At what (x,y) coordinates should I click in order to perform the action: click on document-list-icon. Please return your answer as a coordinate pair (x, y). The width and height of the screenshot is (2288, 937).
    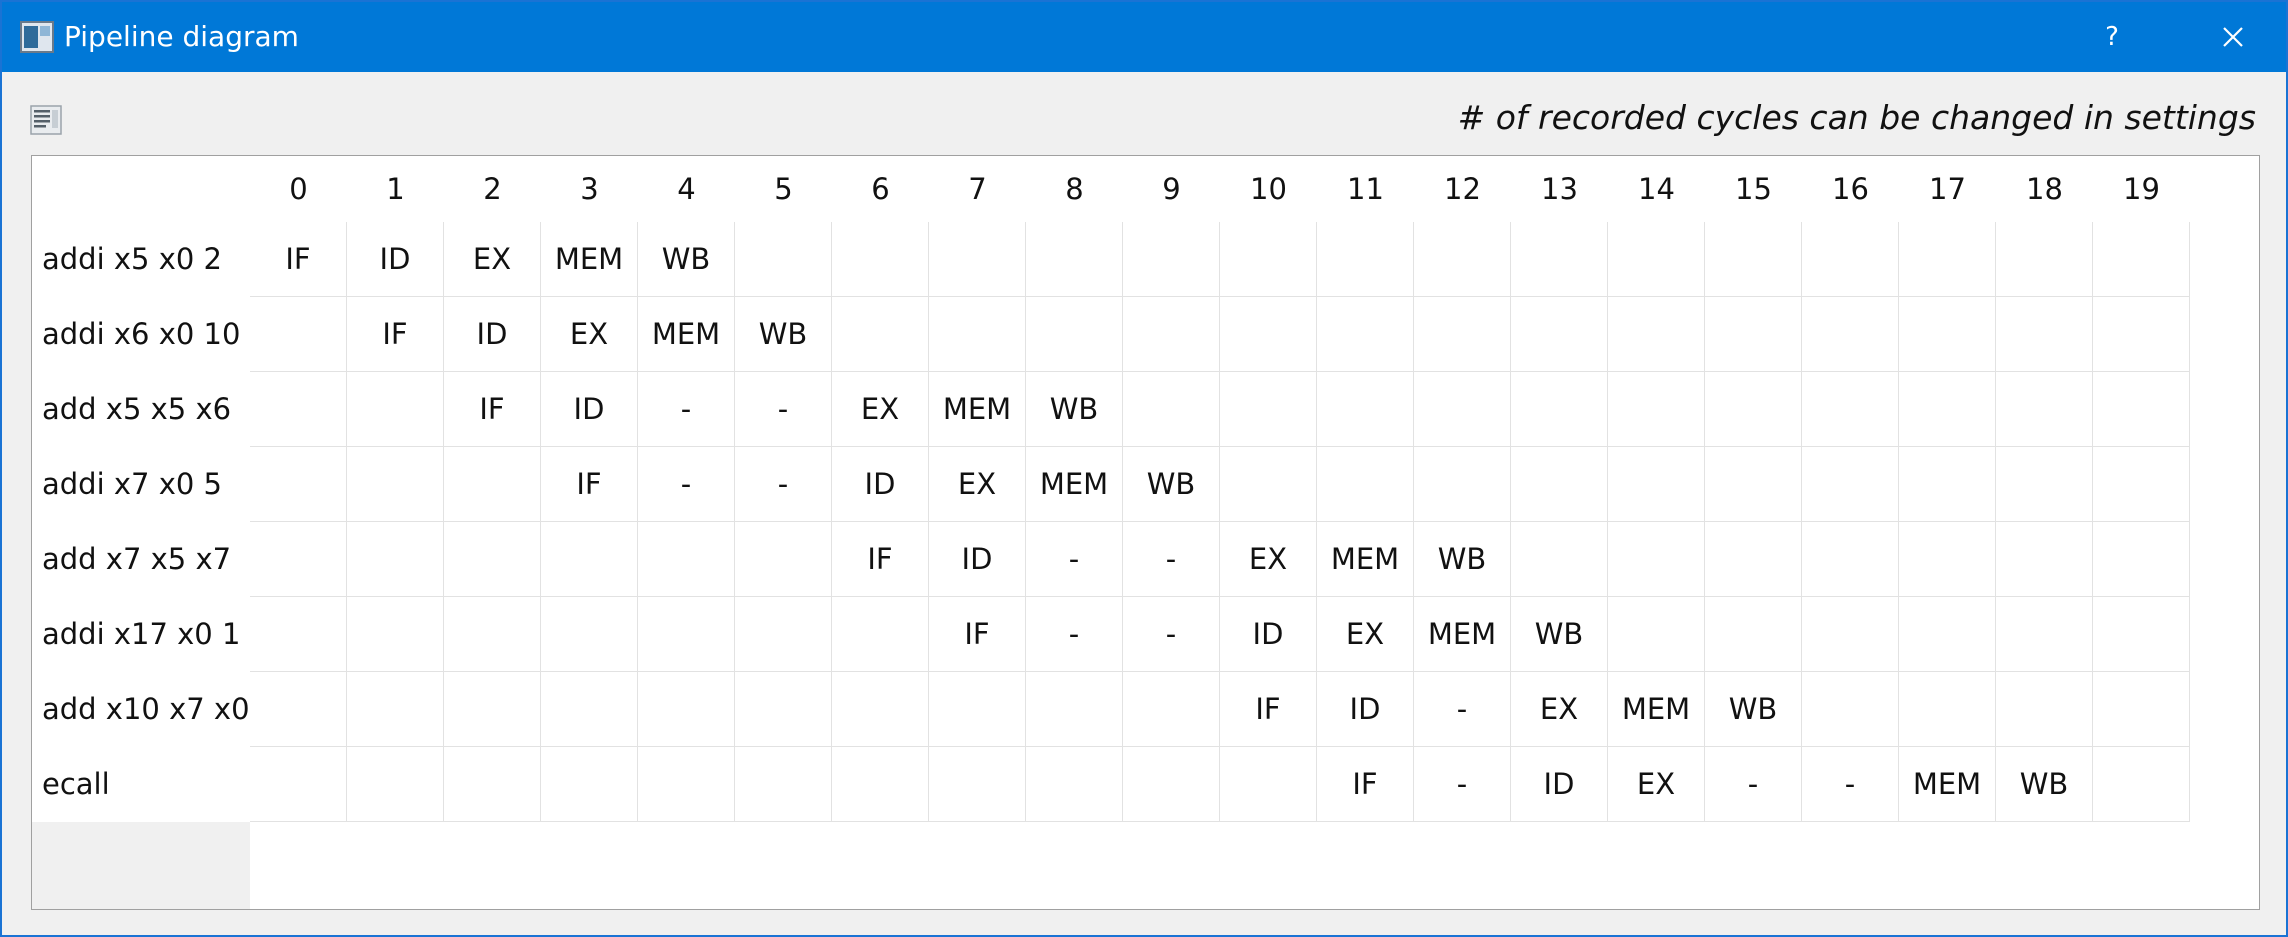
    Looking at the image, I should click on (46, 120).